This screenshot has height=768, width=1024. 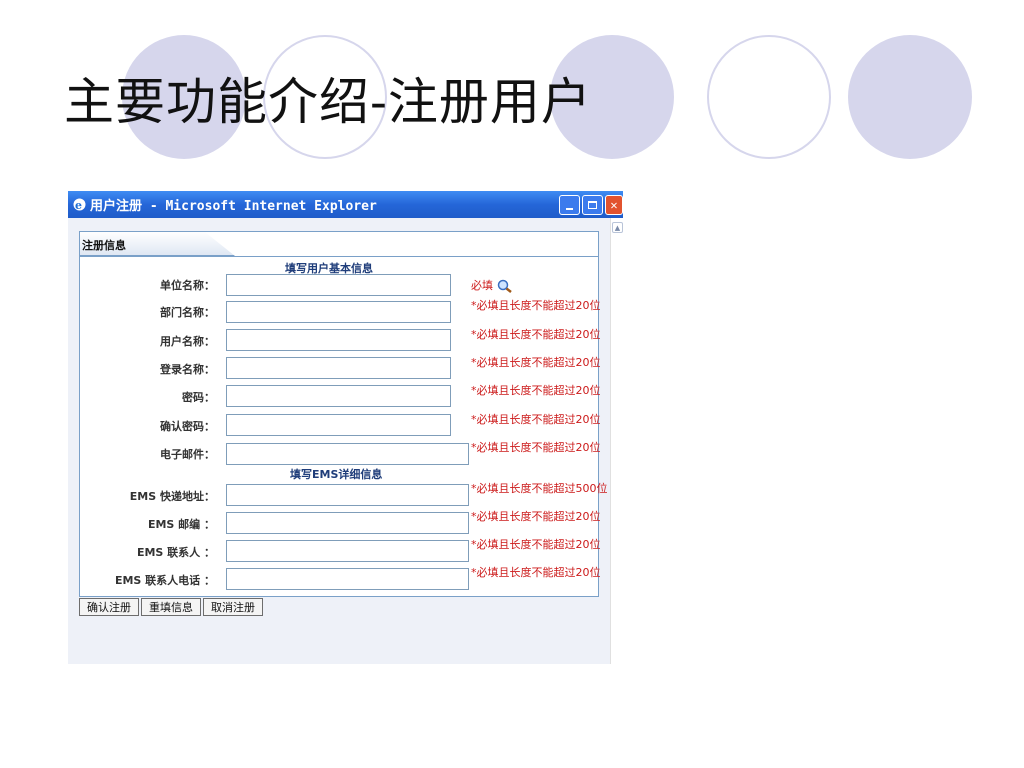 What do you see at coordinates (187, 285) in the screenshot?
I see `field-label: 单位名称：` at bounding box center [187, 285].